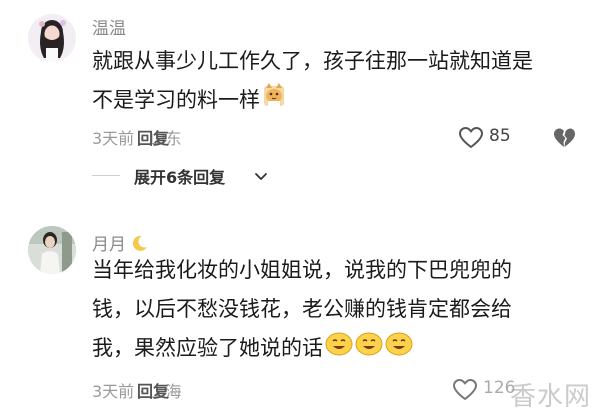  I want to click on comment-line: 就跟从事少儿工作久了，孩子往那一站就知道是, so click(312, 61).